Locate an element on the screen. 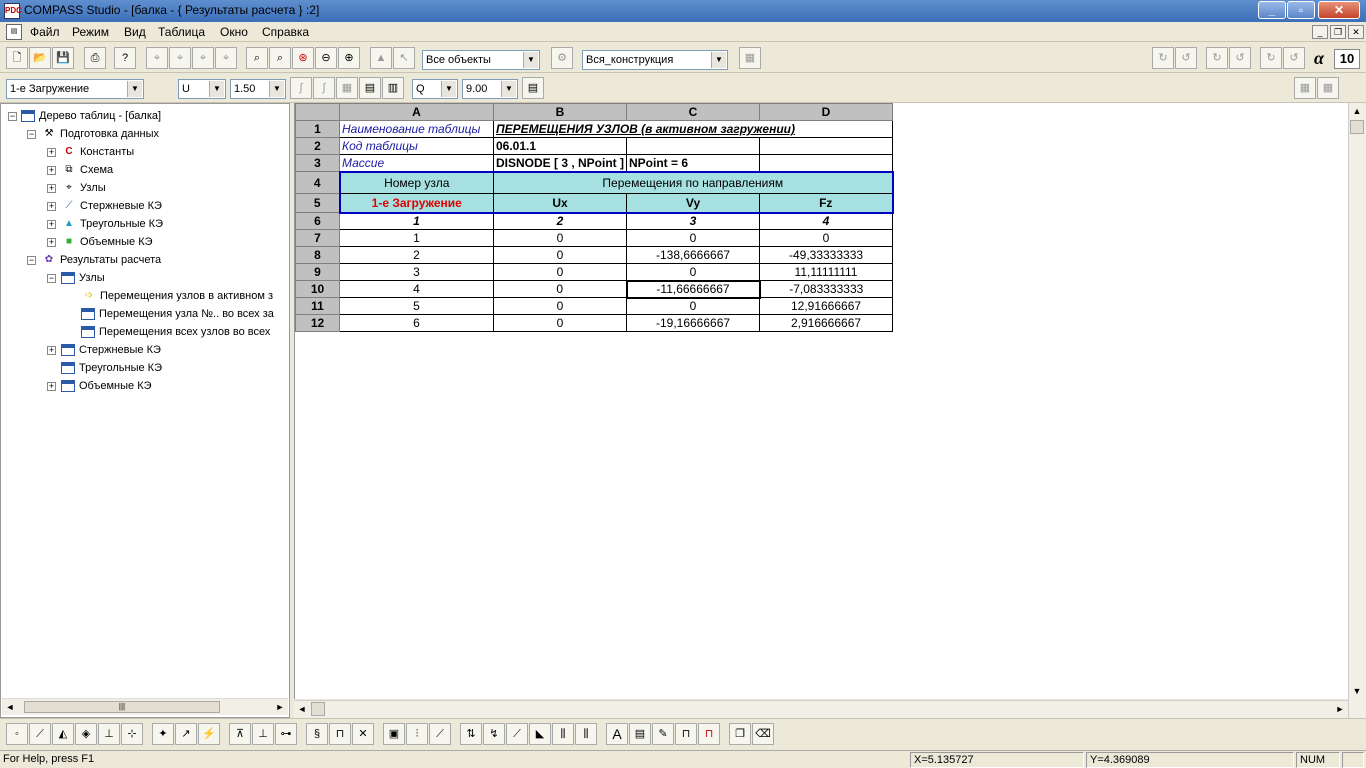 This screenshot has height=768, width=1366. fz-cell: -7,083333333 is located at coordinates (826, 289).